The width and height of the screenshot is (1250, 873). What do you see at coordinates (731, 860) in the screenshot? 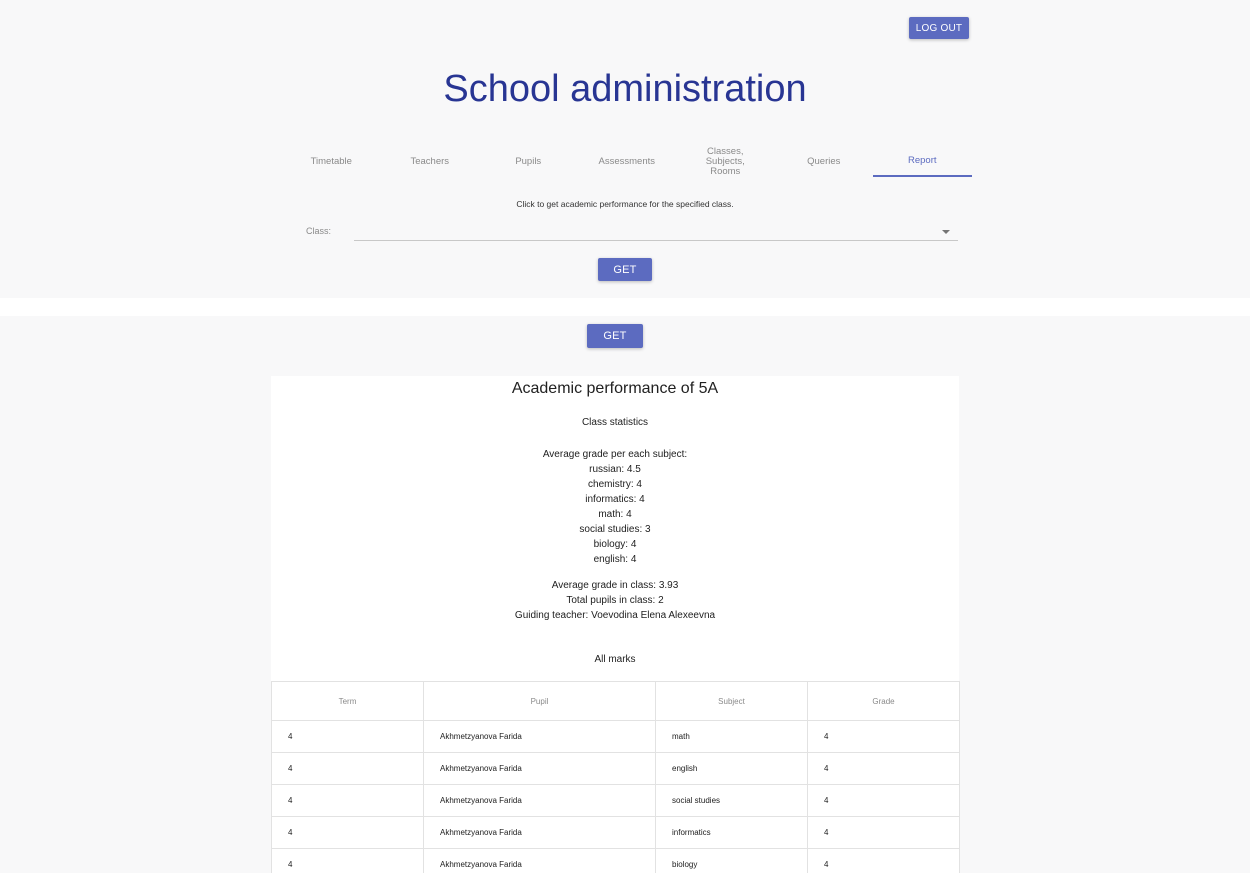
I see `cell-subject: biology` at bounding box center [731, 860].